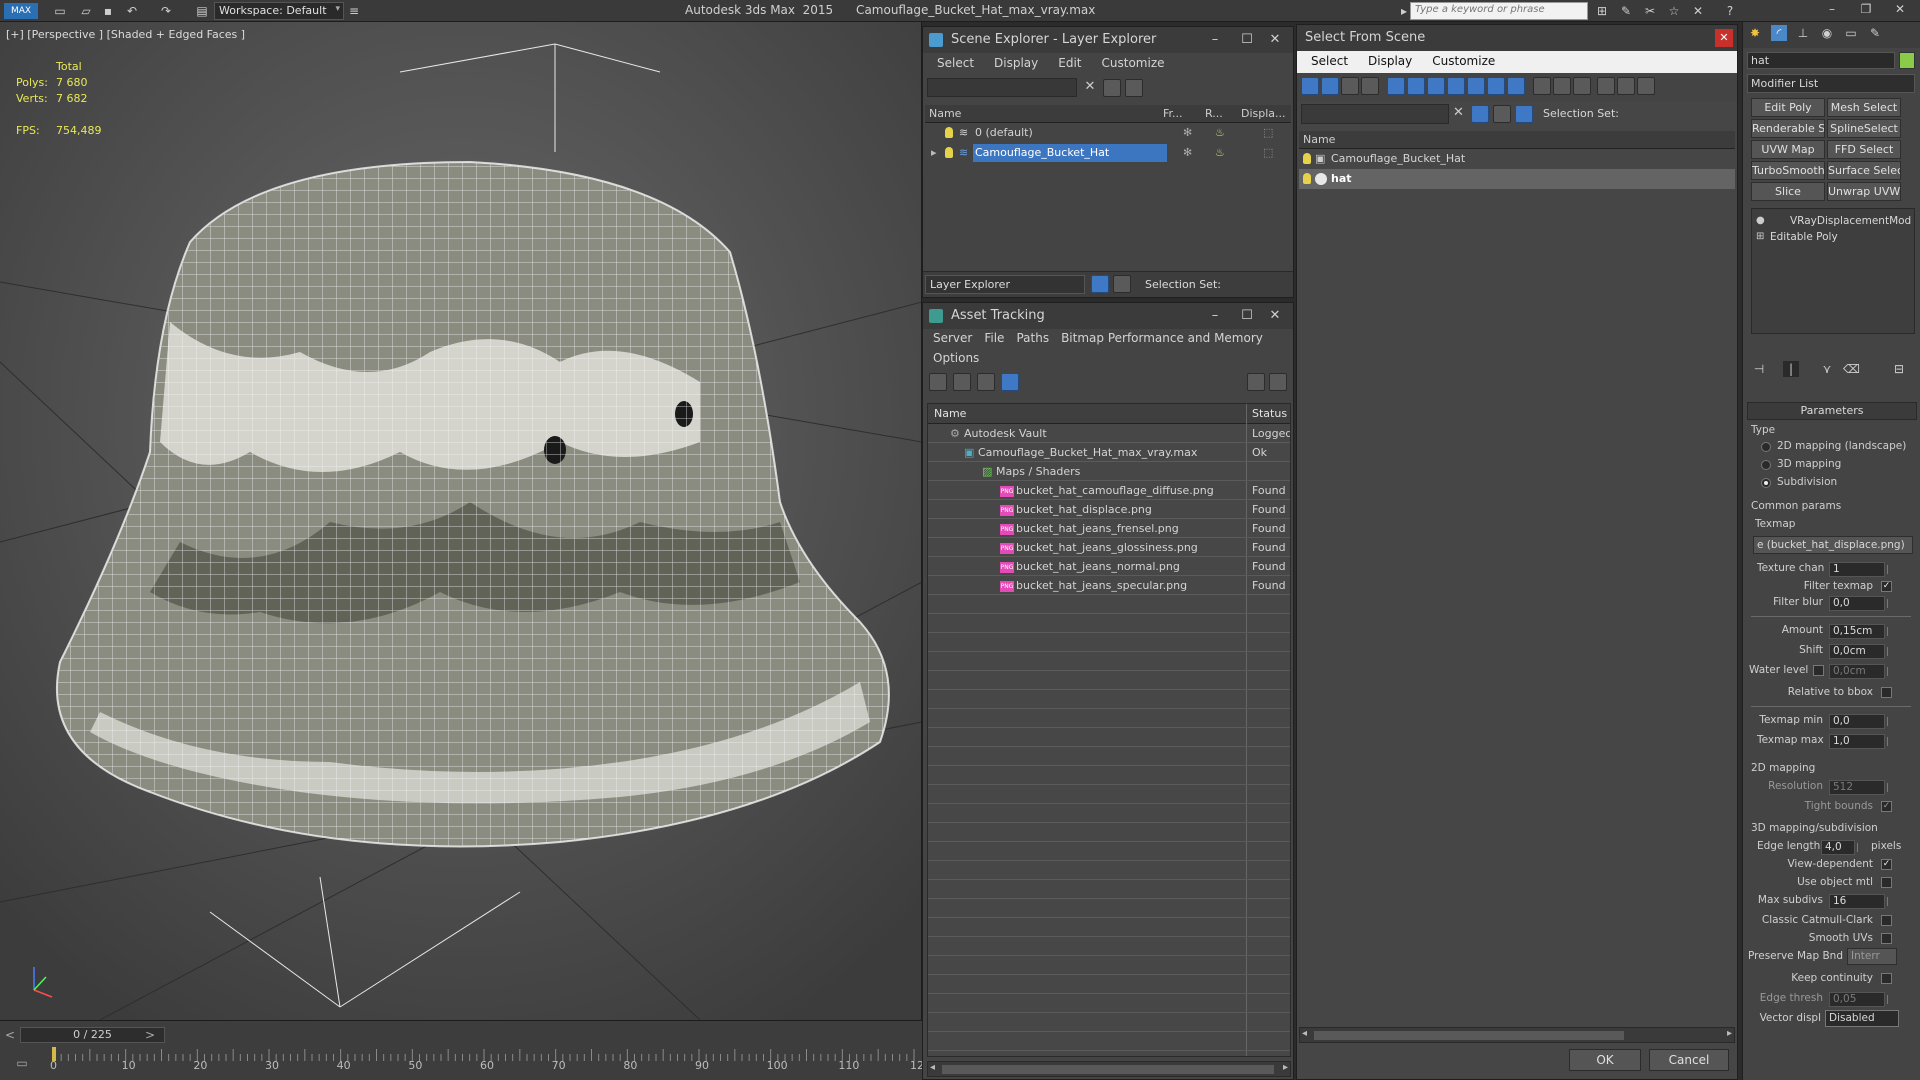 The height and width of the screenshot is (1080, 1920). I want to click on display-spacewarps-icon, so click(1416, 86).